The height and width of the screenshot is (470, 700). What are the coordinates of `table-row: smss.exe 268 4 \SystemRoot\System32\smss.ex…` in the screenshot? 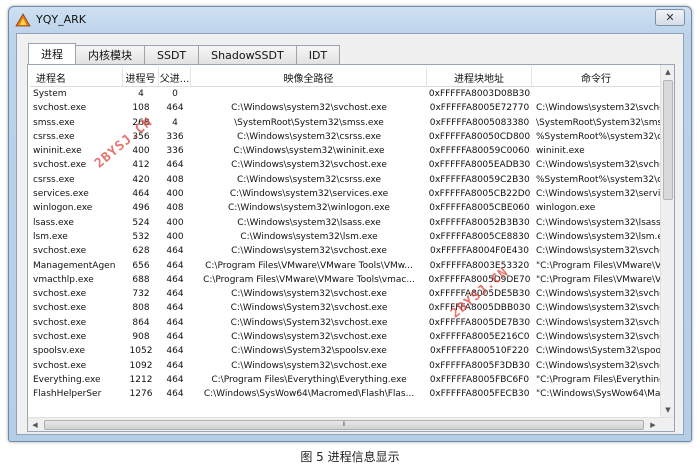 It's located at (345, 123).